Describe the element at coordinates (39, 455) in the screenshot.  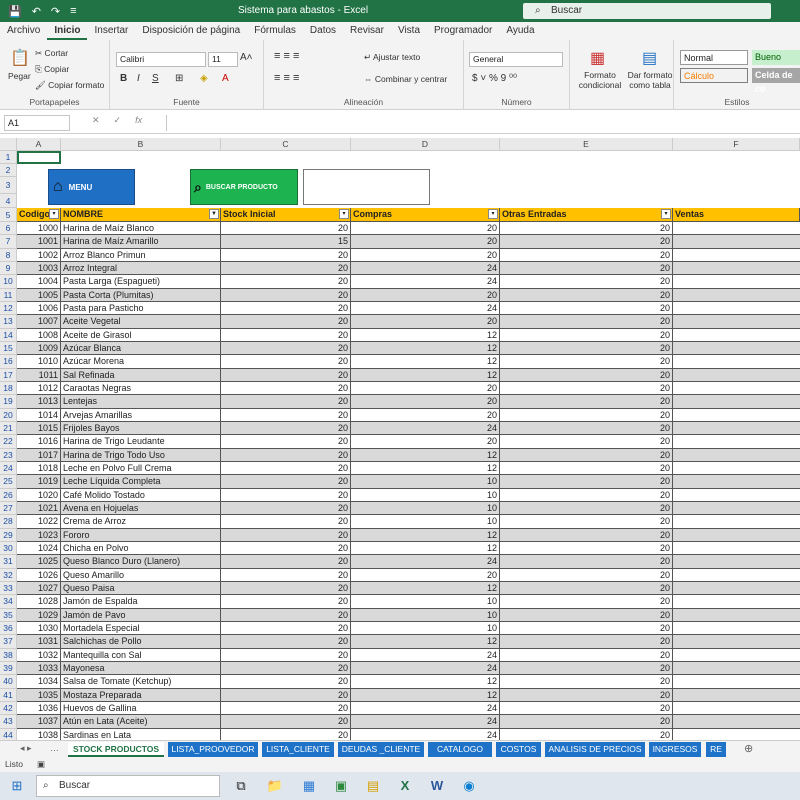
I see `table-cell: 1017` at that location.